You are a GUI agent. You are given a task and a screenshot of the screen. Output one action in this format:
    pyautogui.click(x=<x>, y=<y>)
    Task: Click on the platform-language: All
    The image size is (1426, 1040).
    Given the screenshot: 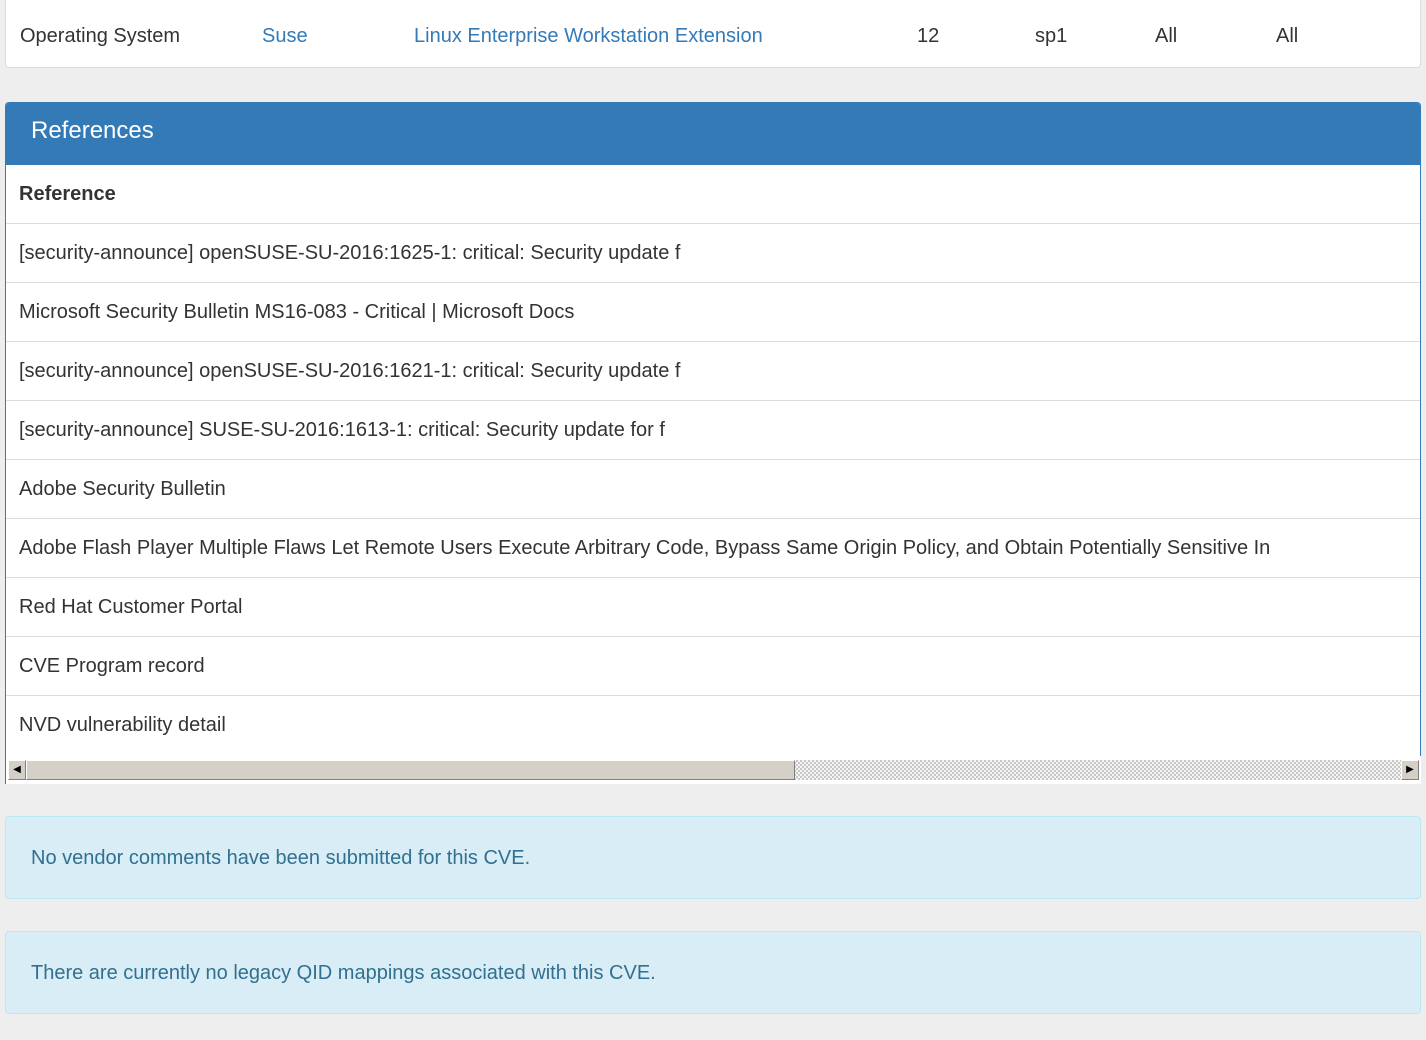 What is the action you would take?
    pyautogui.click(x=1287, y=36)
    